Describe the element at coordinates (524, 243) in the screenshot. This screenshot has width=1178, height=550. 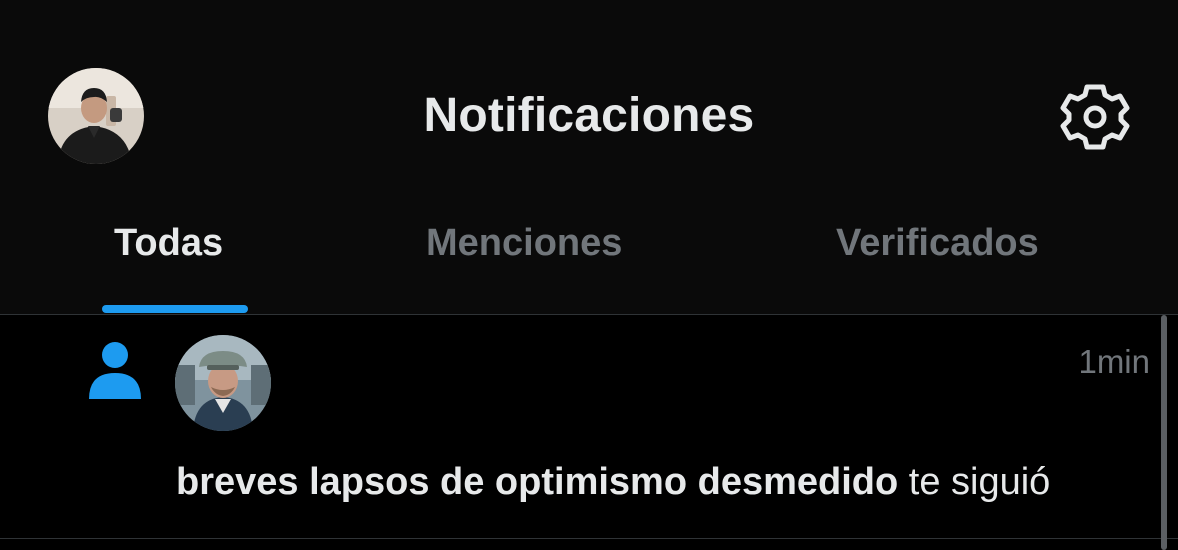
I see `tab-menciones: Menciones` at that location.